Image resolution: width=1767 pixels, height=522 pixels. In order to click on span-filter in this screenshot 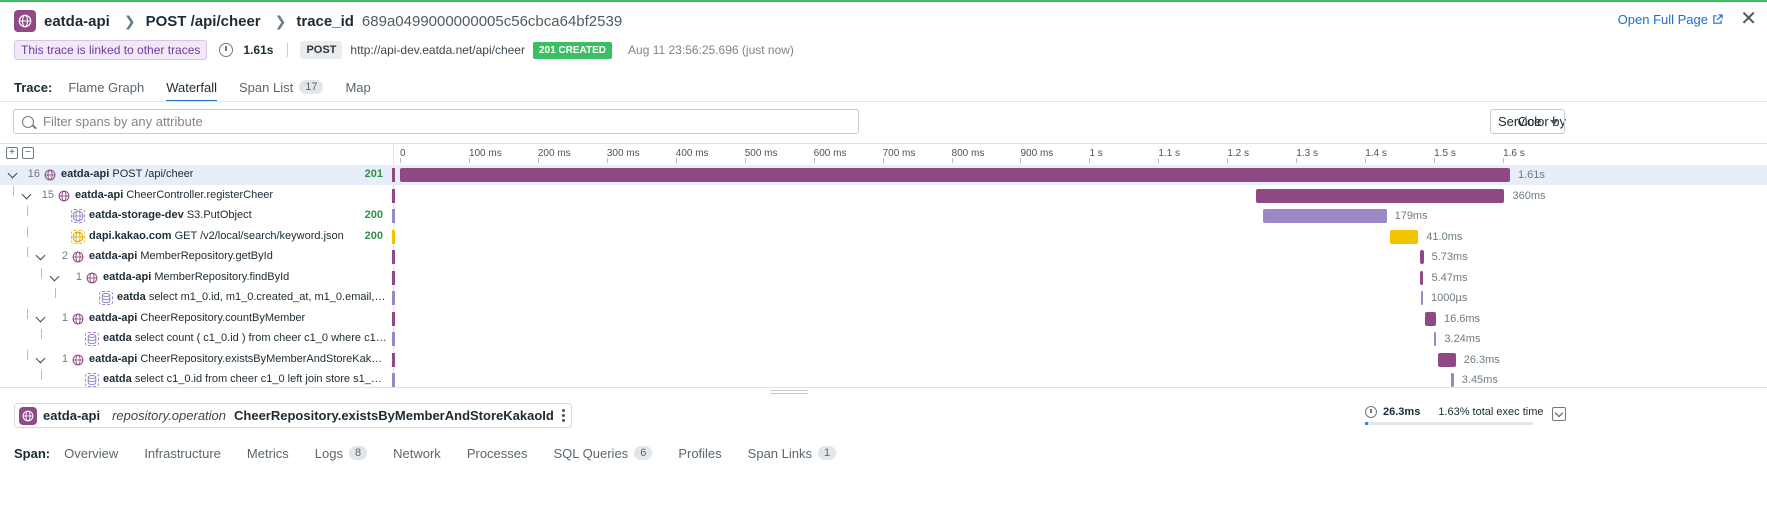, I will do `click(436, 121)`.